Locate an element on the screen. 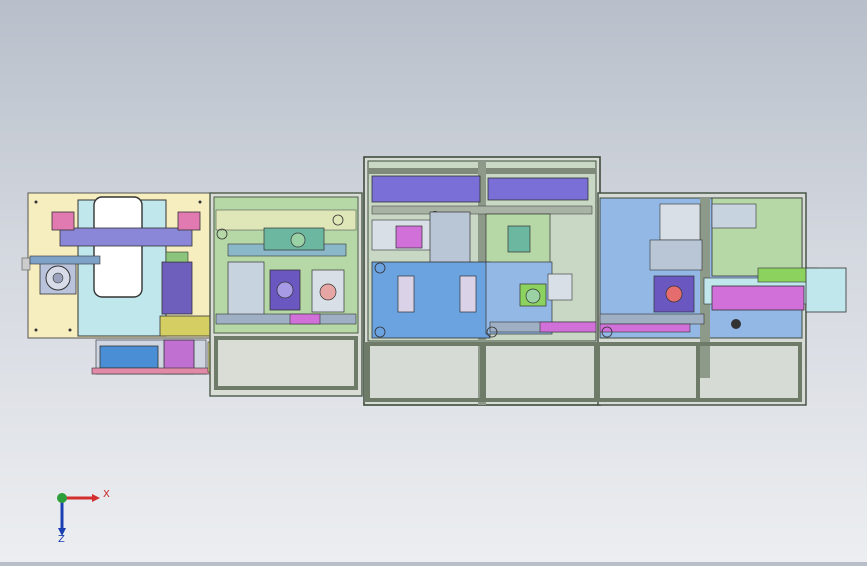 The width and height of the screenshot is (867, 566). feeder-module is located at coordinates (123, 283).